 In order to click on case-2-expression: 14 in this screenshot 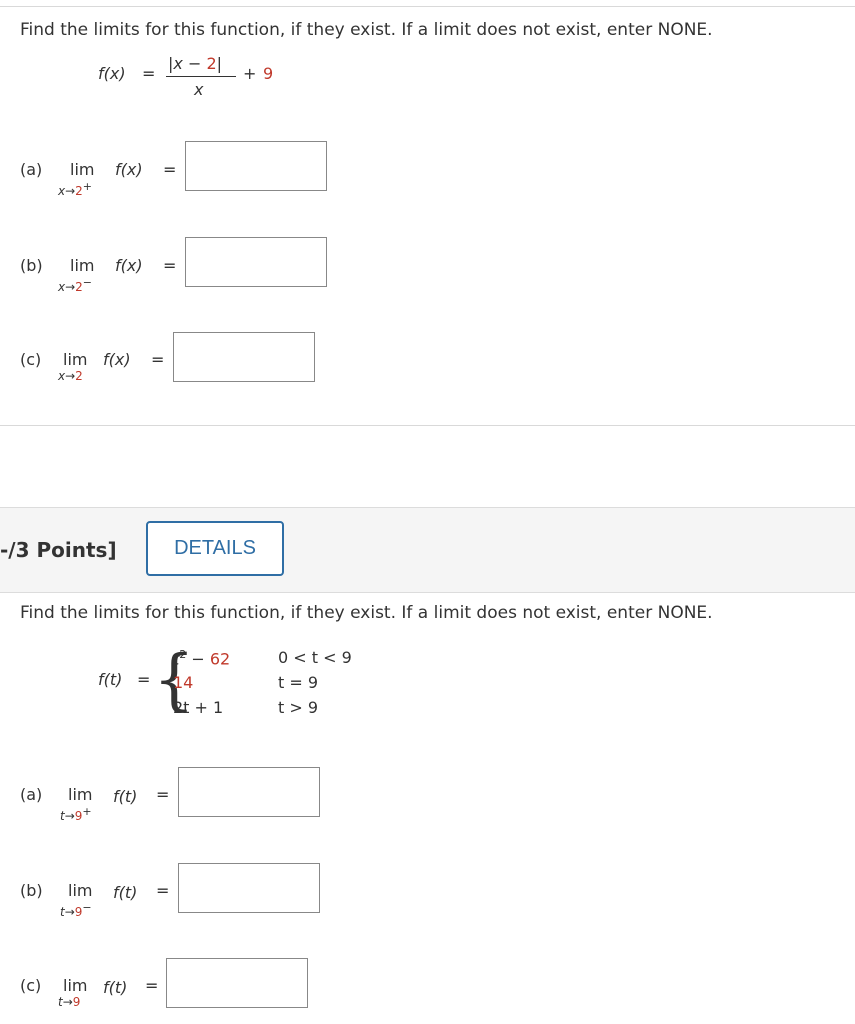, I will do `click(183, 682)`.